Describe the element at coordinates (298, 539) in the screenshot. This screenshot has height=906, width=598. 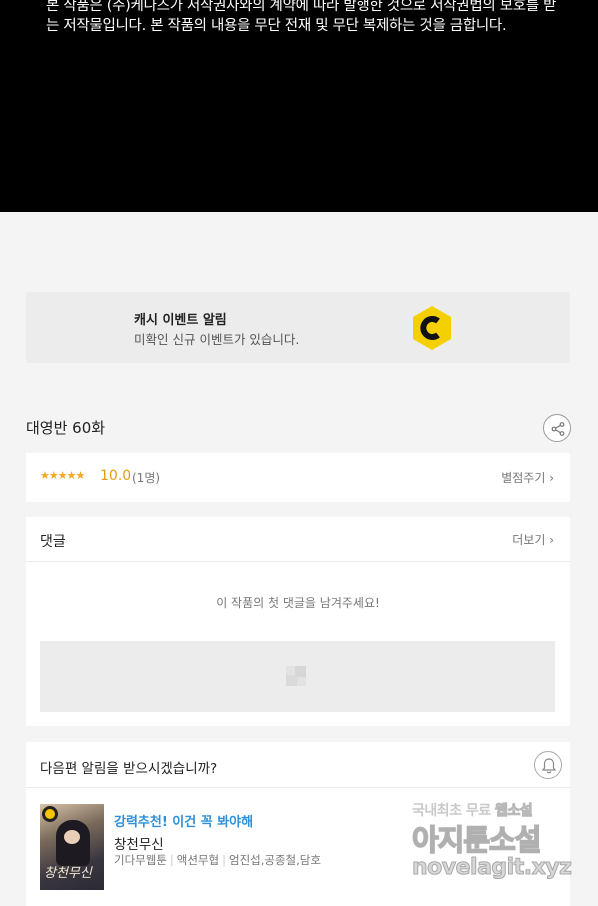
I see `comments-header: 댓글 더보기 ›` at that location.